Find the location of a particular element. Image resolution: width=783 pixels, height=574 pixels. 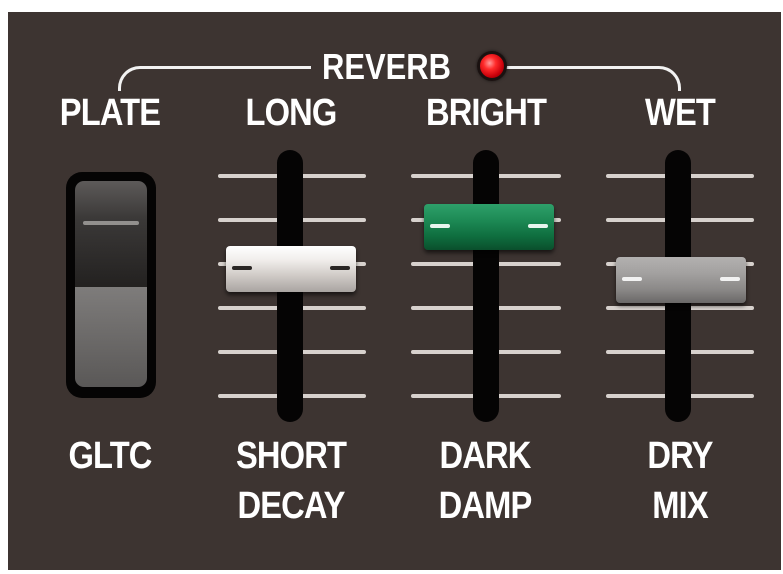

switch-highlight is located at coordinates (111, 223).